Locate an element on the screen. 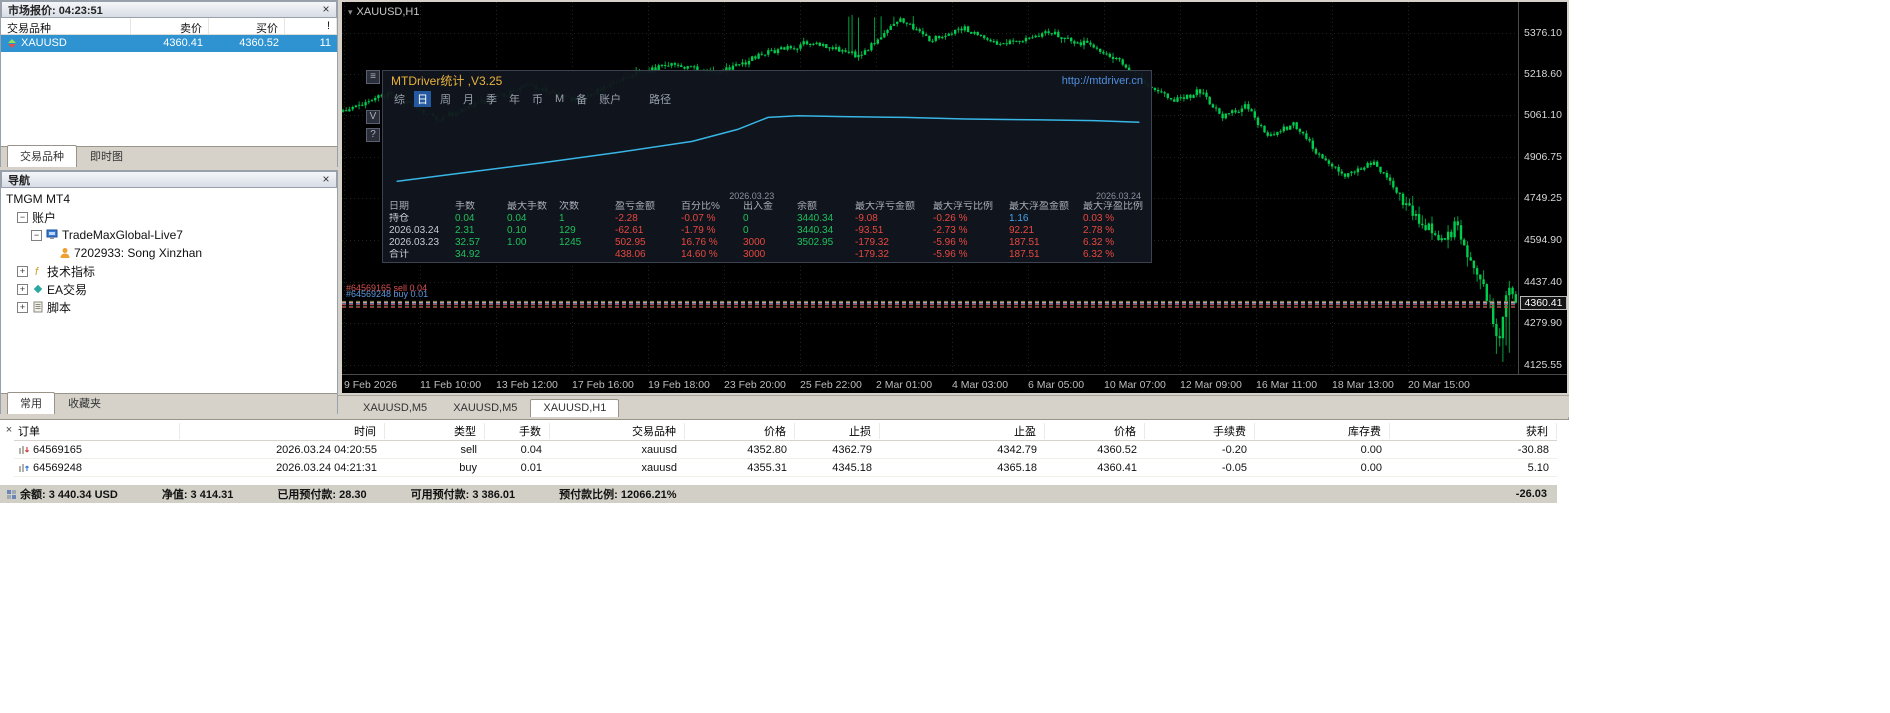  time-axis-label-2: 13 Feb 12:00 is located at coordinates (527, 385).